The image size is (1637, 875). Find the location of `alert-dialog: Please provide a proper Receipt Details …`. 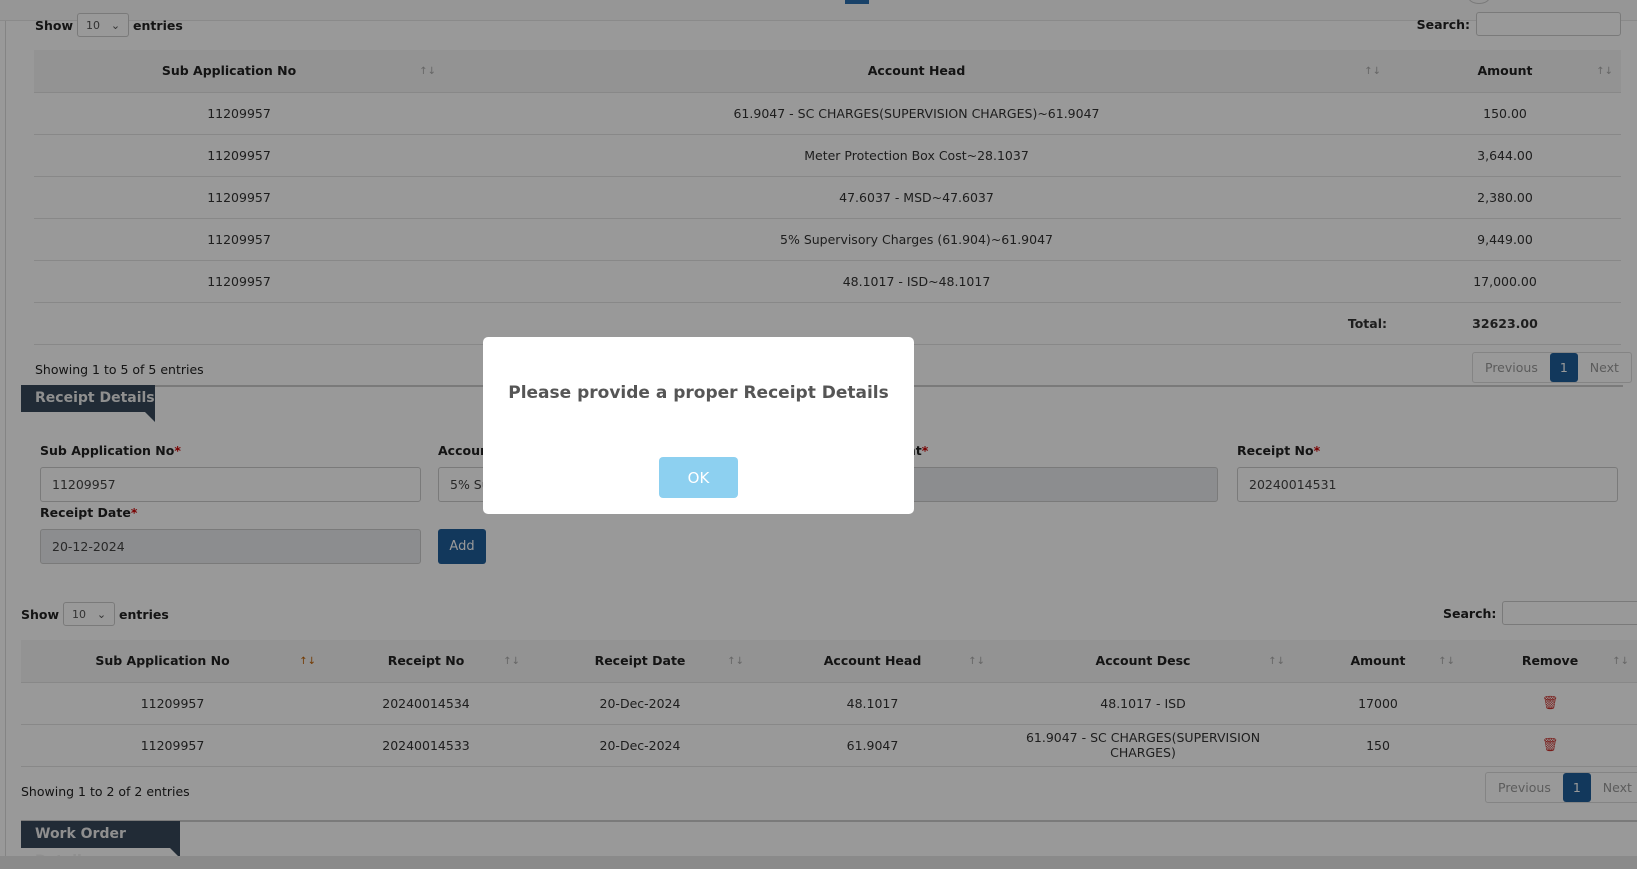

alert-dialog: Please provide a proper Receipt Details … is located at coordinates (698, 425).